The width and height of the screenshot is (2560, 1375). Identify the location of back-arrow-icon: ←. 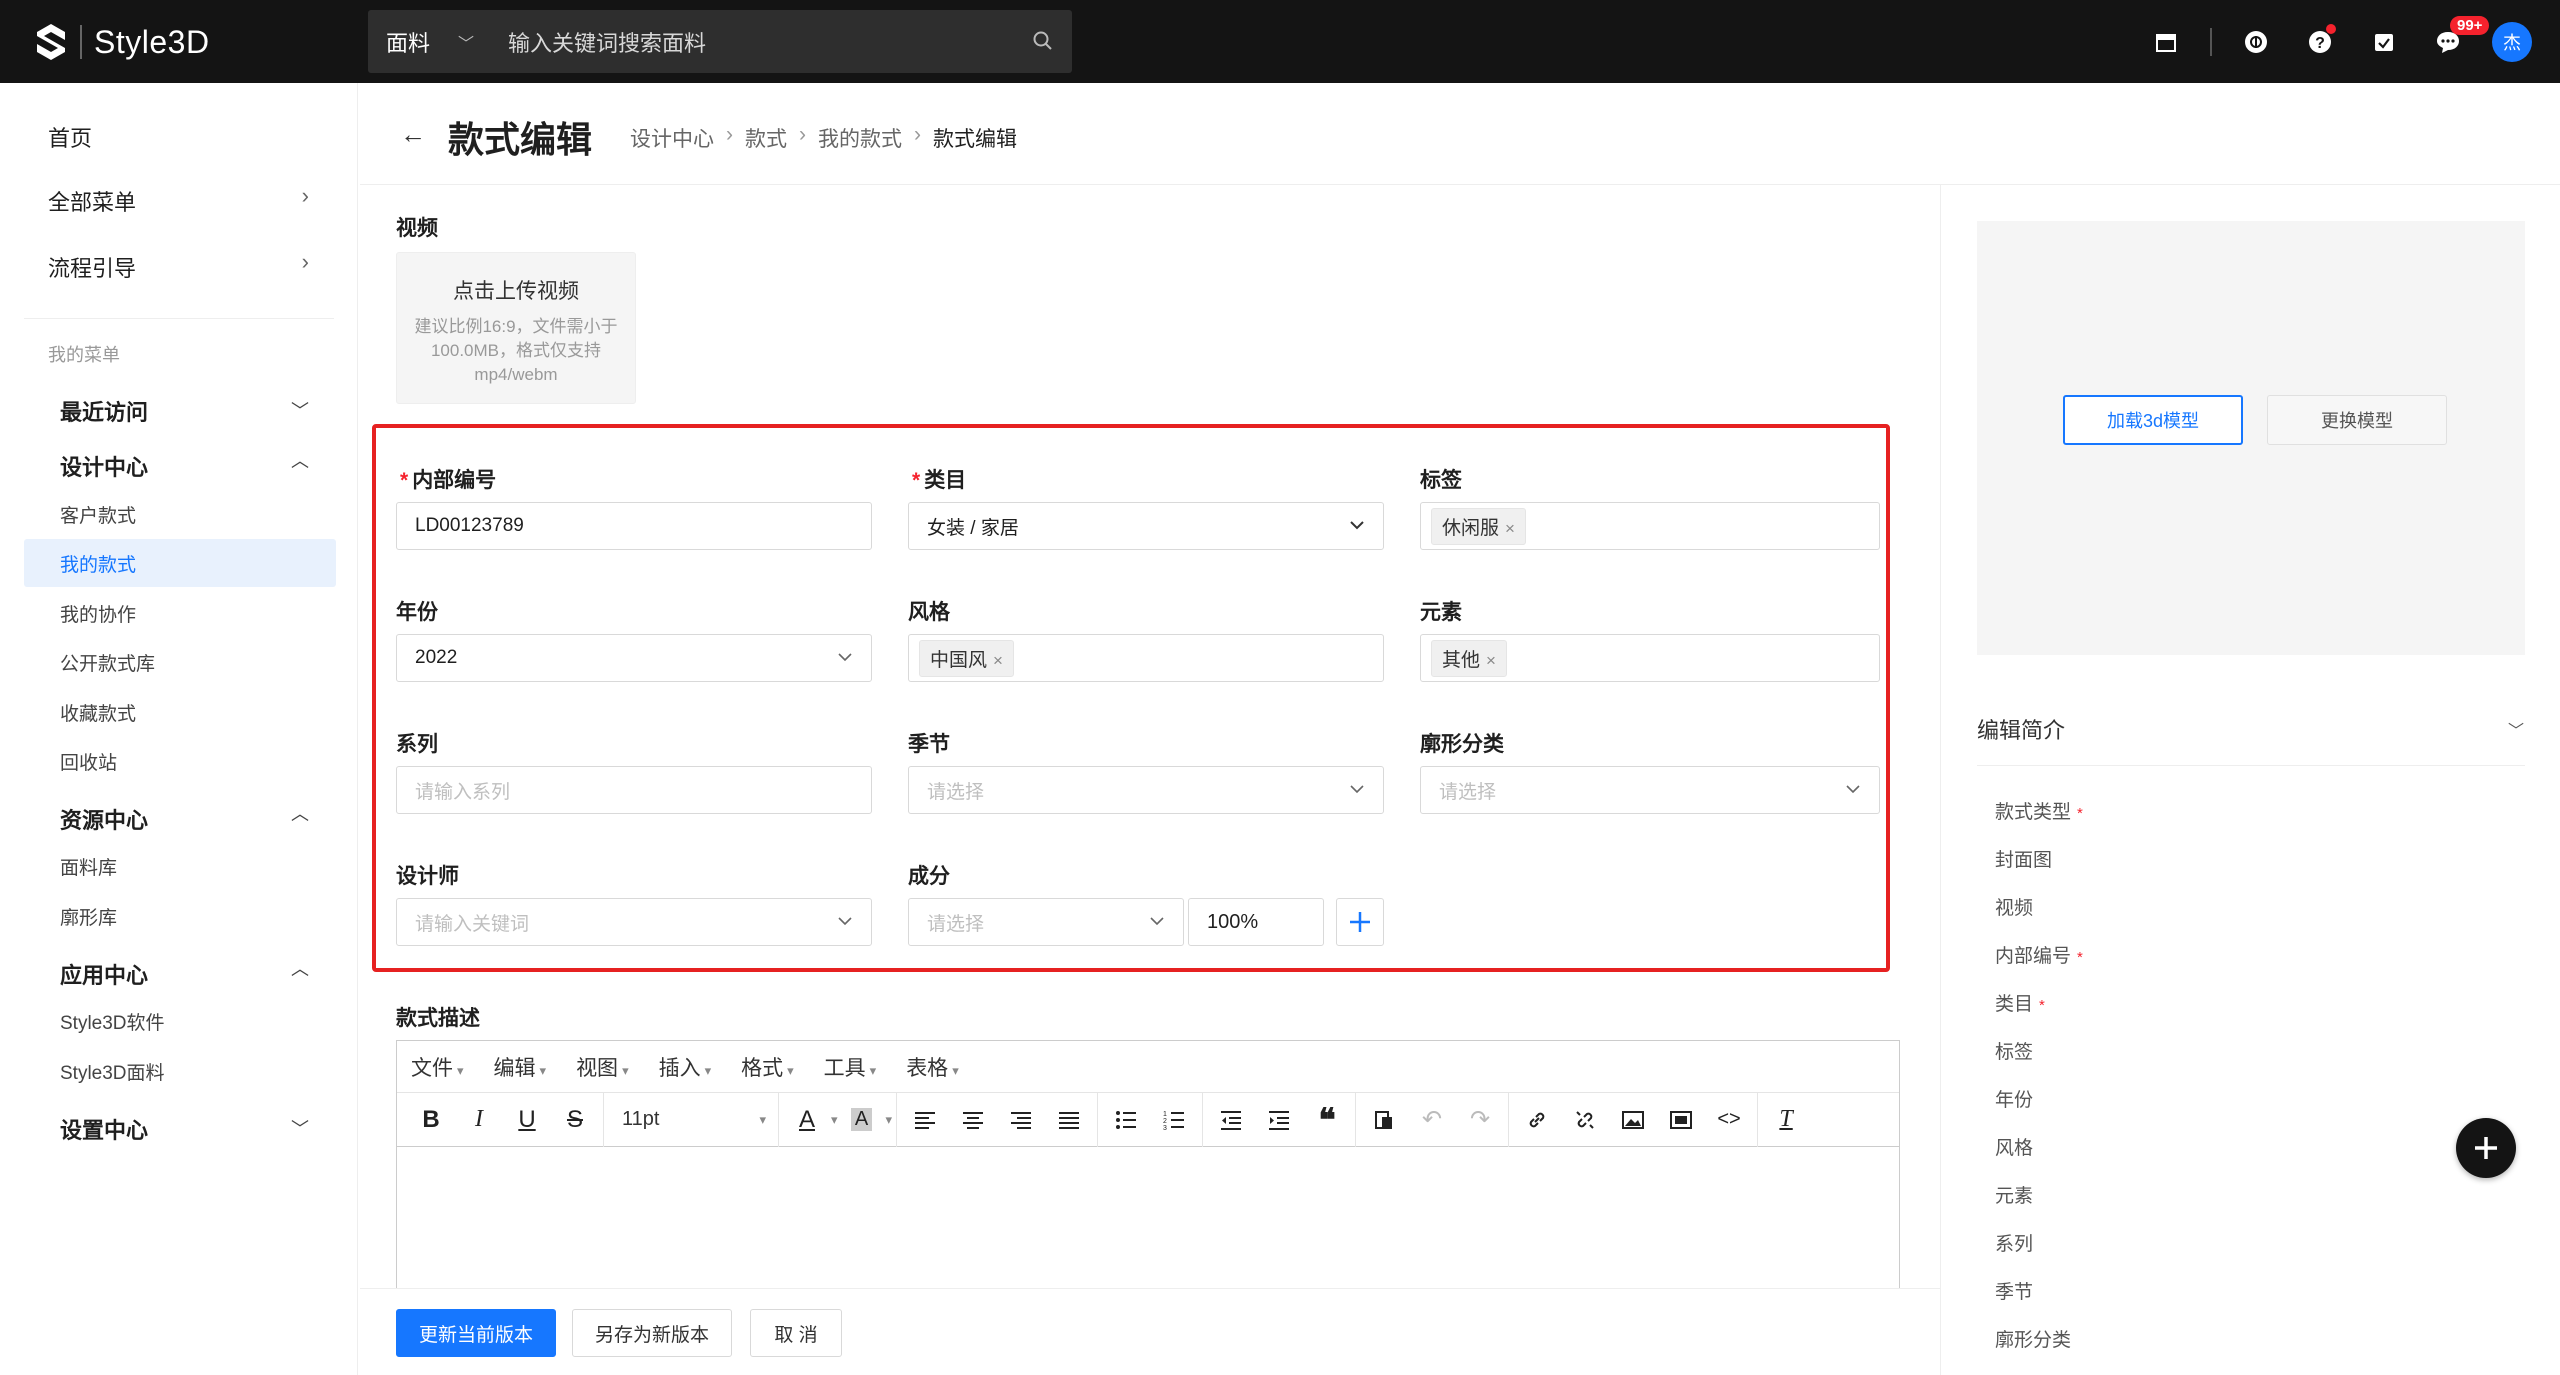
(413, 134).